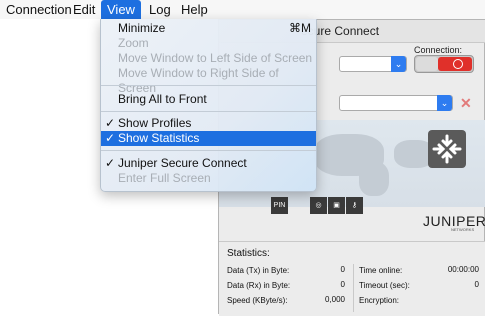 The image size is (485, 316). Describe the element at coordinates (242, 9) in the screenshot. I see `menu-bar: Connection Edit View Log Help` at that location.